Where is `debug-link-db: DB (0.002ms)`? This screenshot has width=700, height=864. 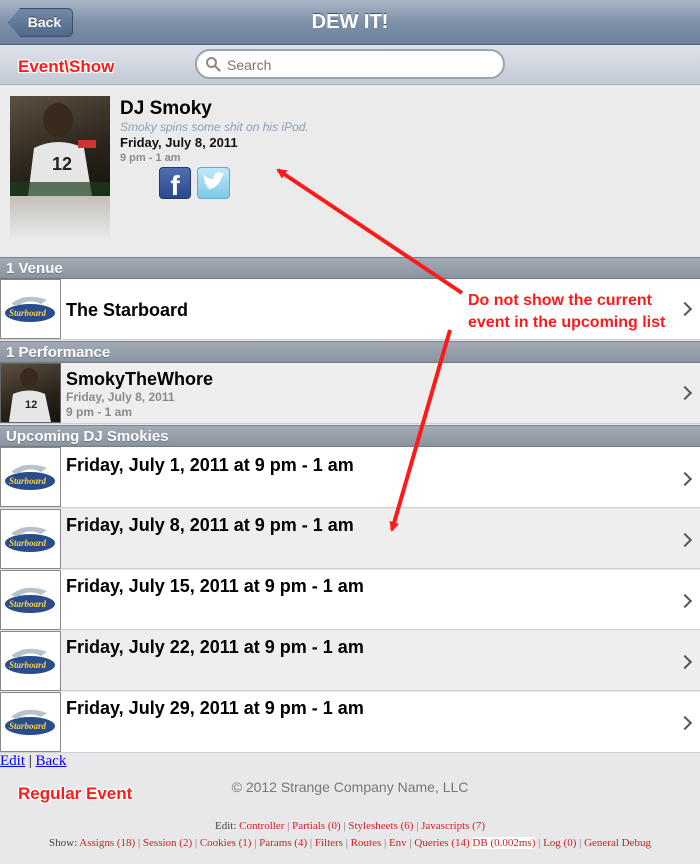
debug-link-db: DB (0.002ms) is located at coordinates (504, 843).